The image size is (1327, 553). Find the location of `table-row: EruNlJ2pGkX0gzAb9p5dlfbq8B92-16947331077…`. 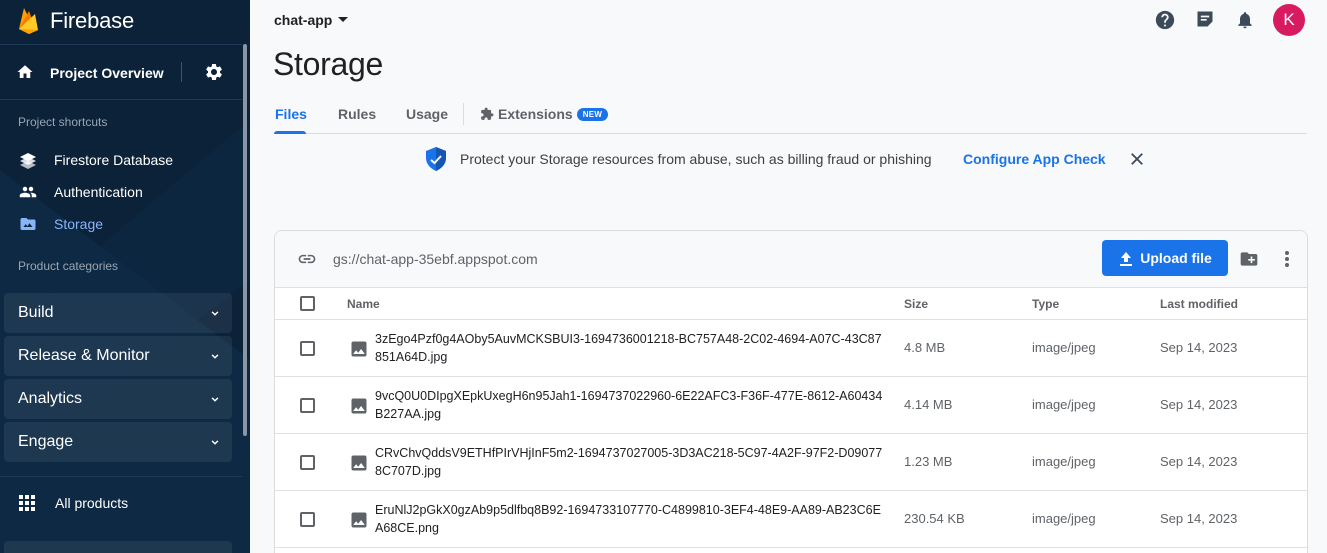

table-row: EruNlJ2pGkX0gzAb9p5dlfbq8B92-16947331077… is located at coordinates (791, 519).